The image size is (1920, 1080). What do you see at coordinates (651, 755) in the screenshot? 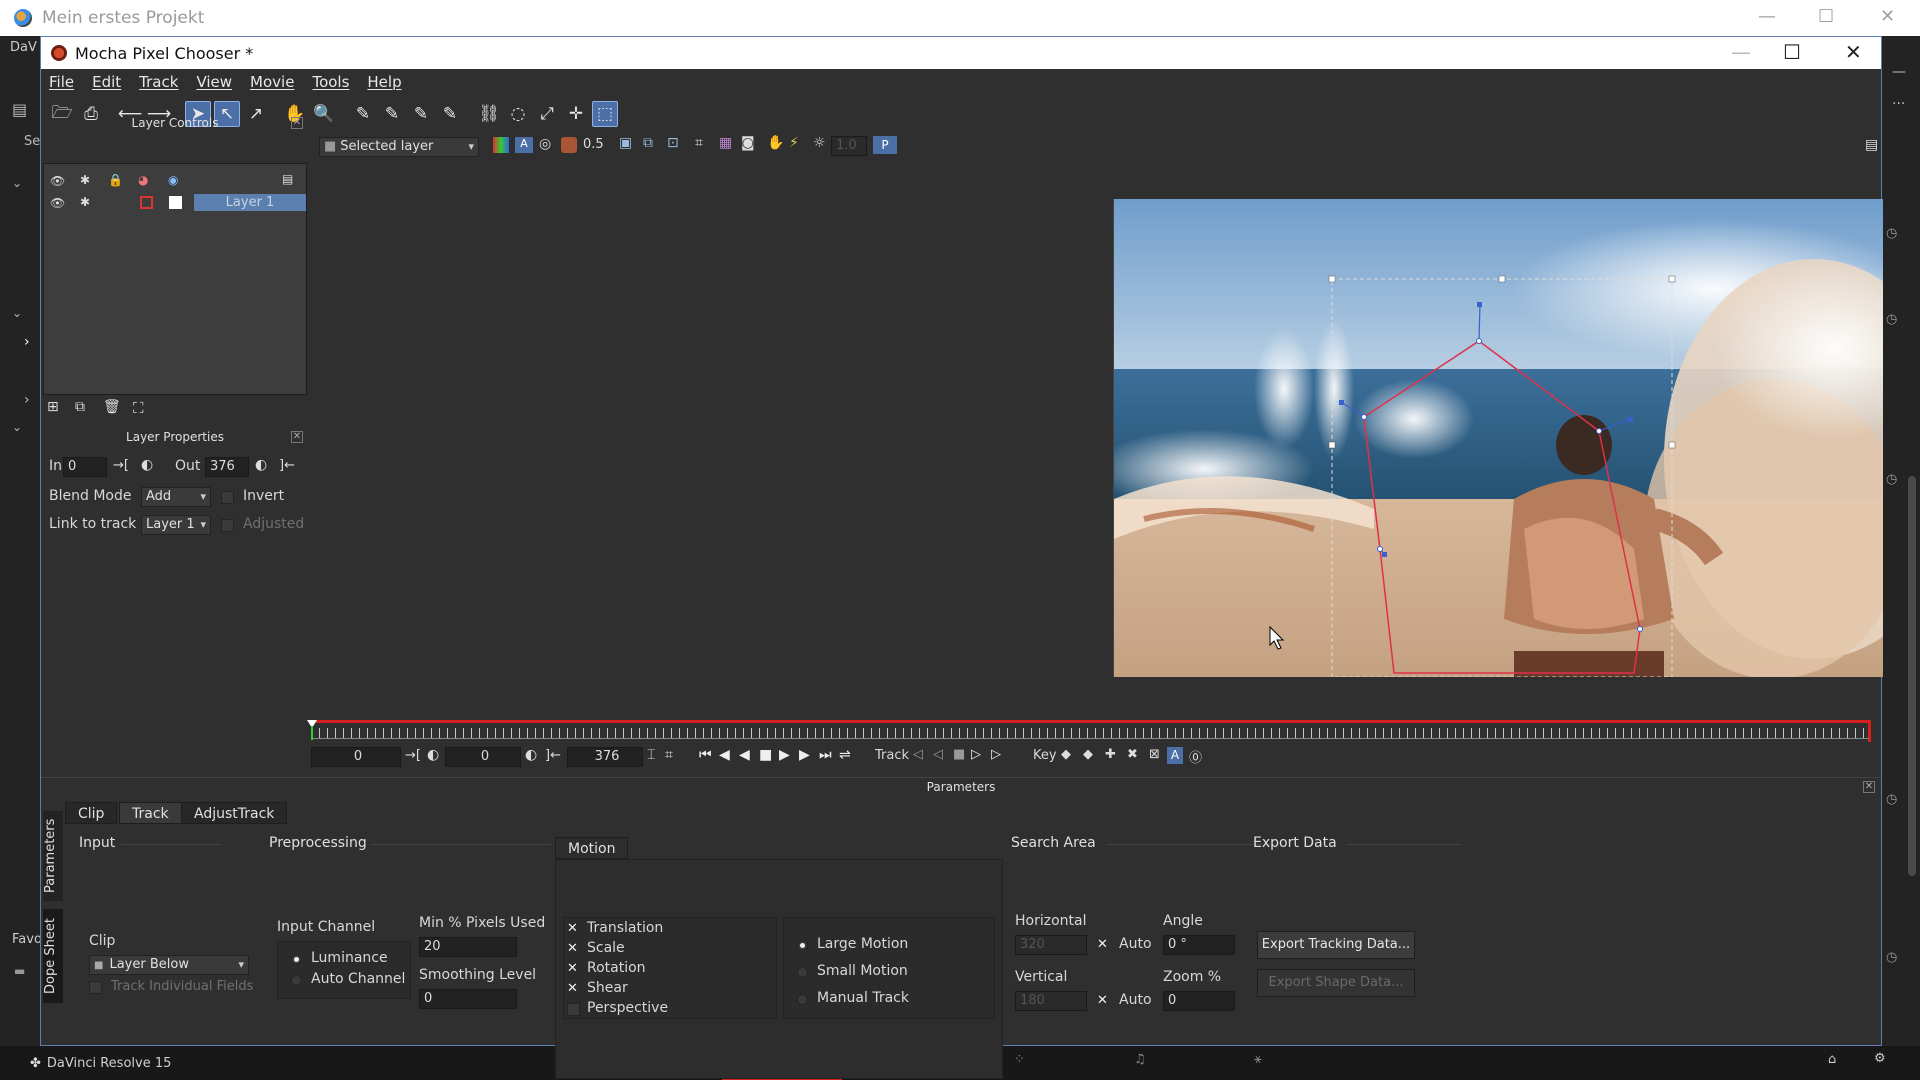
I see `zoom-timeline-icon: ⌶` at bounding box center [651, 755].